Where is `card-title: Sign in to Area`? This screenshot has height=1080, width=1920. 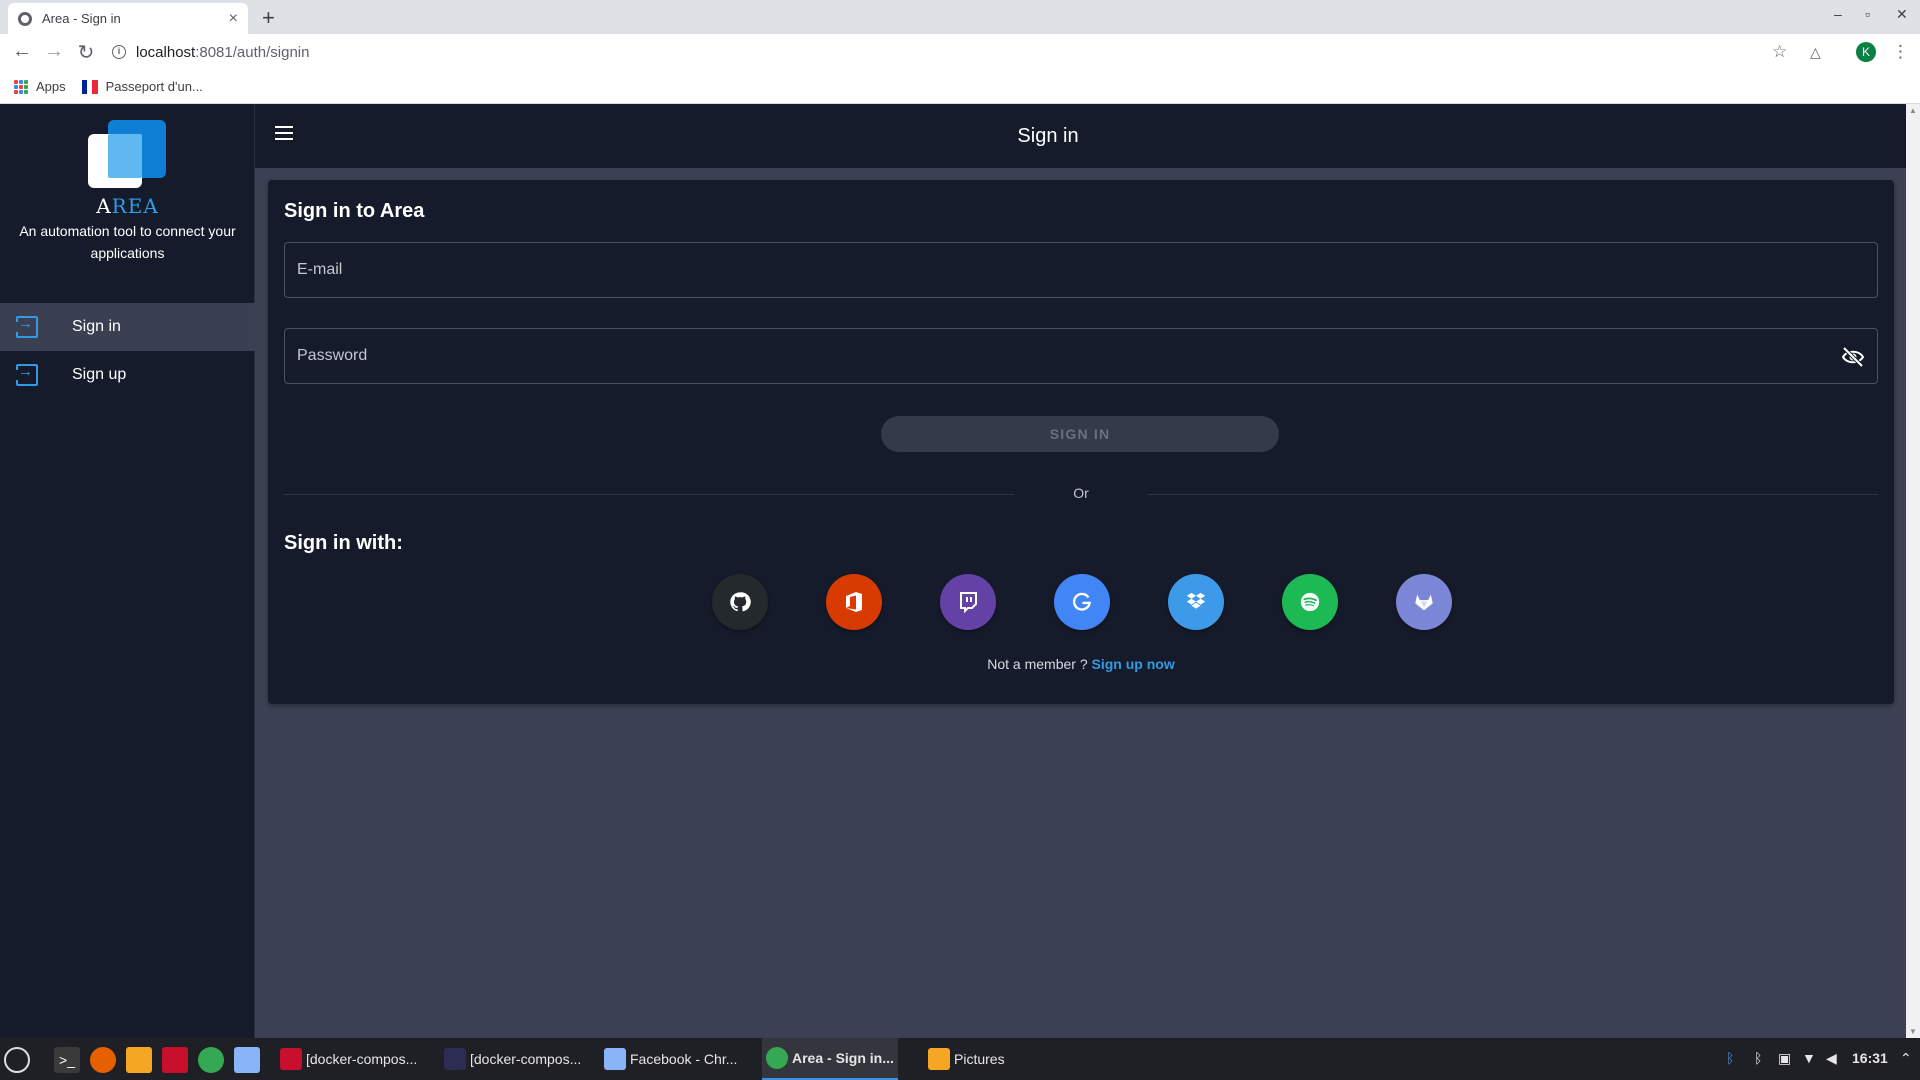 card-title: Sign in to Area is located at coordinates (354, 211).